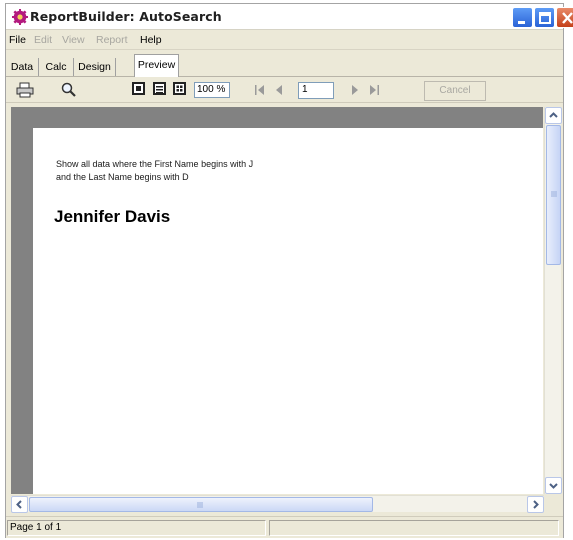 This screenshot has height=540, width=573. What do you see at coordinates (180, 90) in the screenshot?
I see `100-percent-icon` at bounding box center [180, 90].